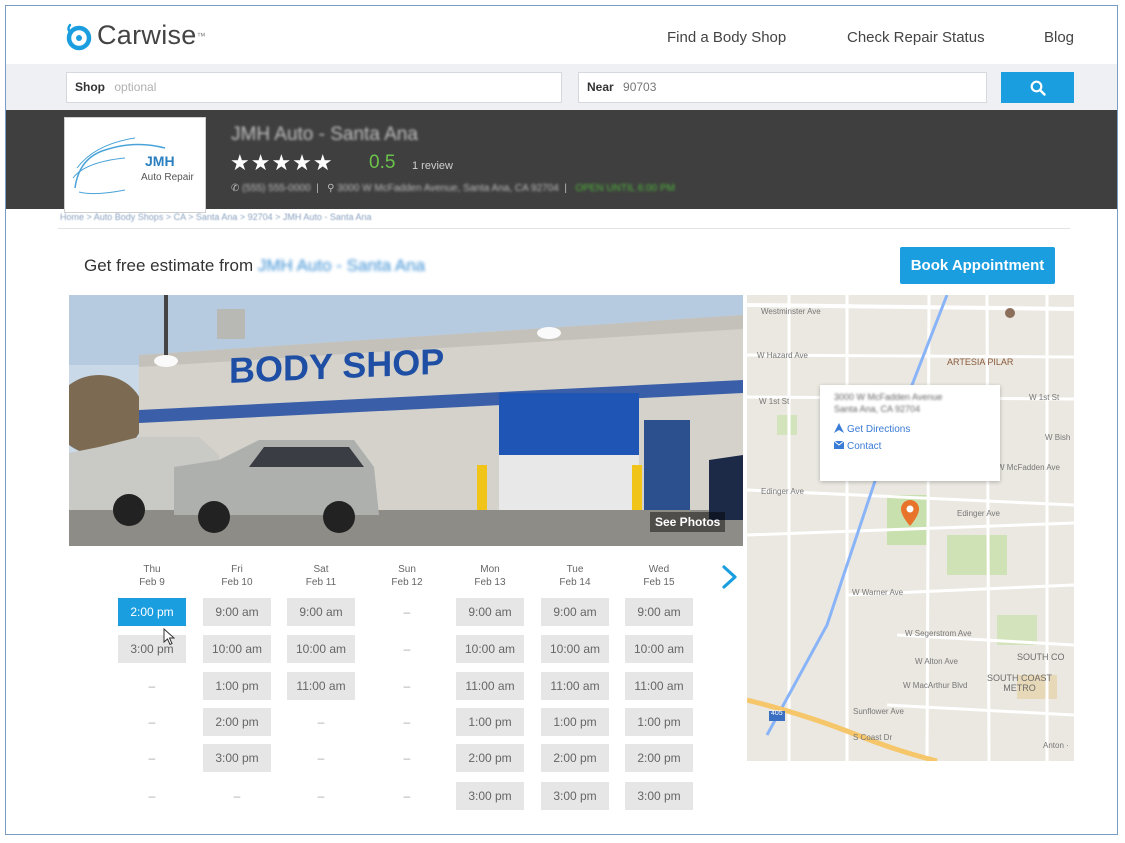  Describe the element at coordinates (237, 582) in the screenshot. I see `day-date: Feb 10` at that location.